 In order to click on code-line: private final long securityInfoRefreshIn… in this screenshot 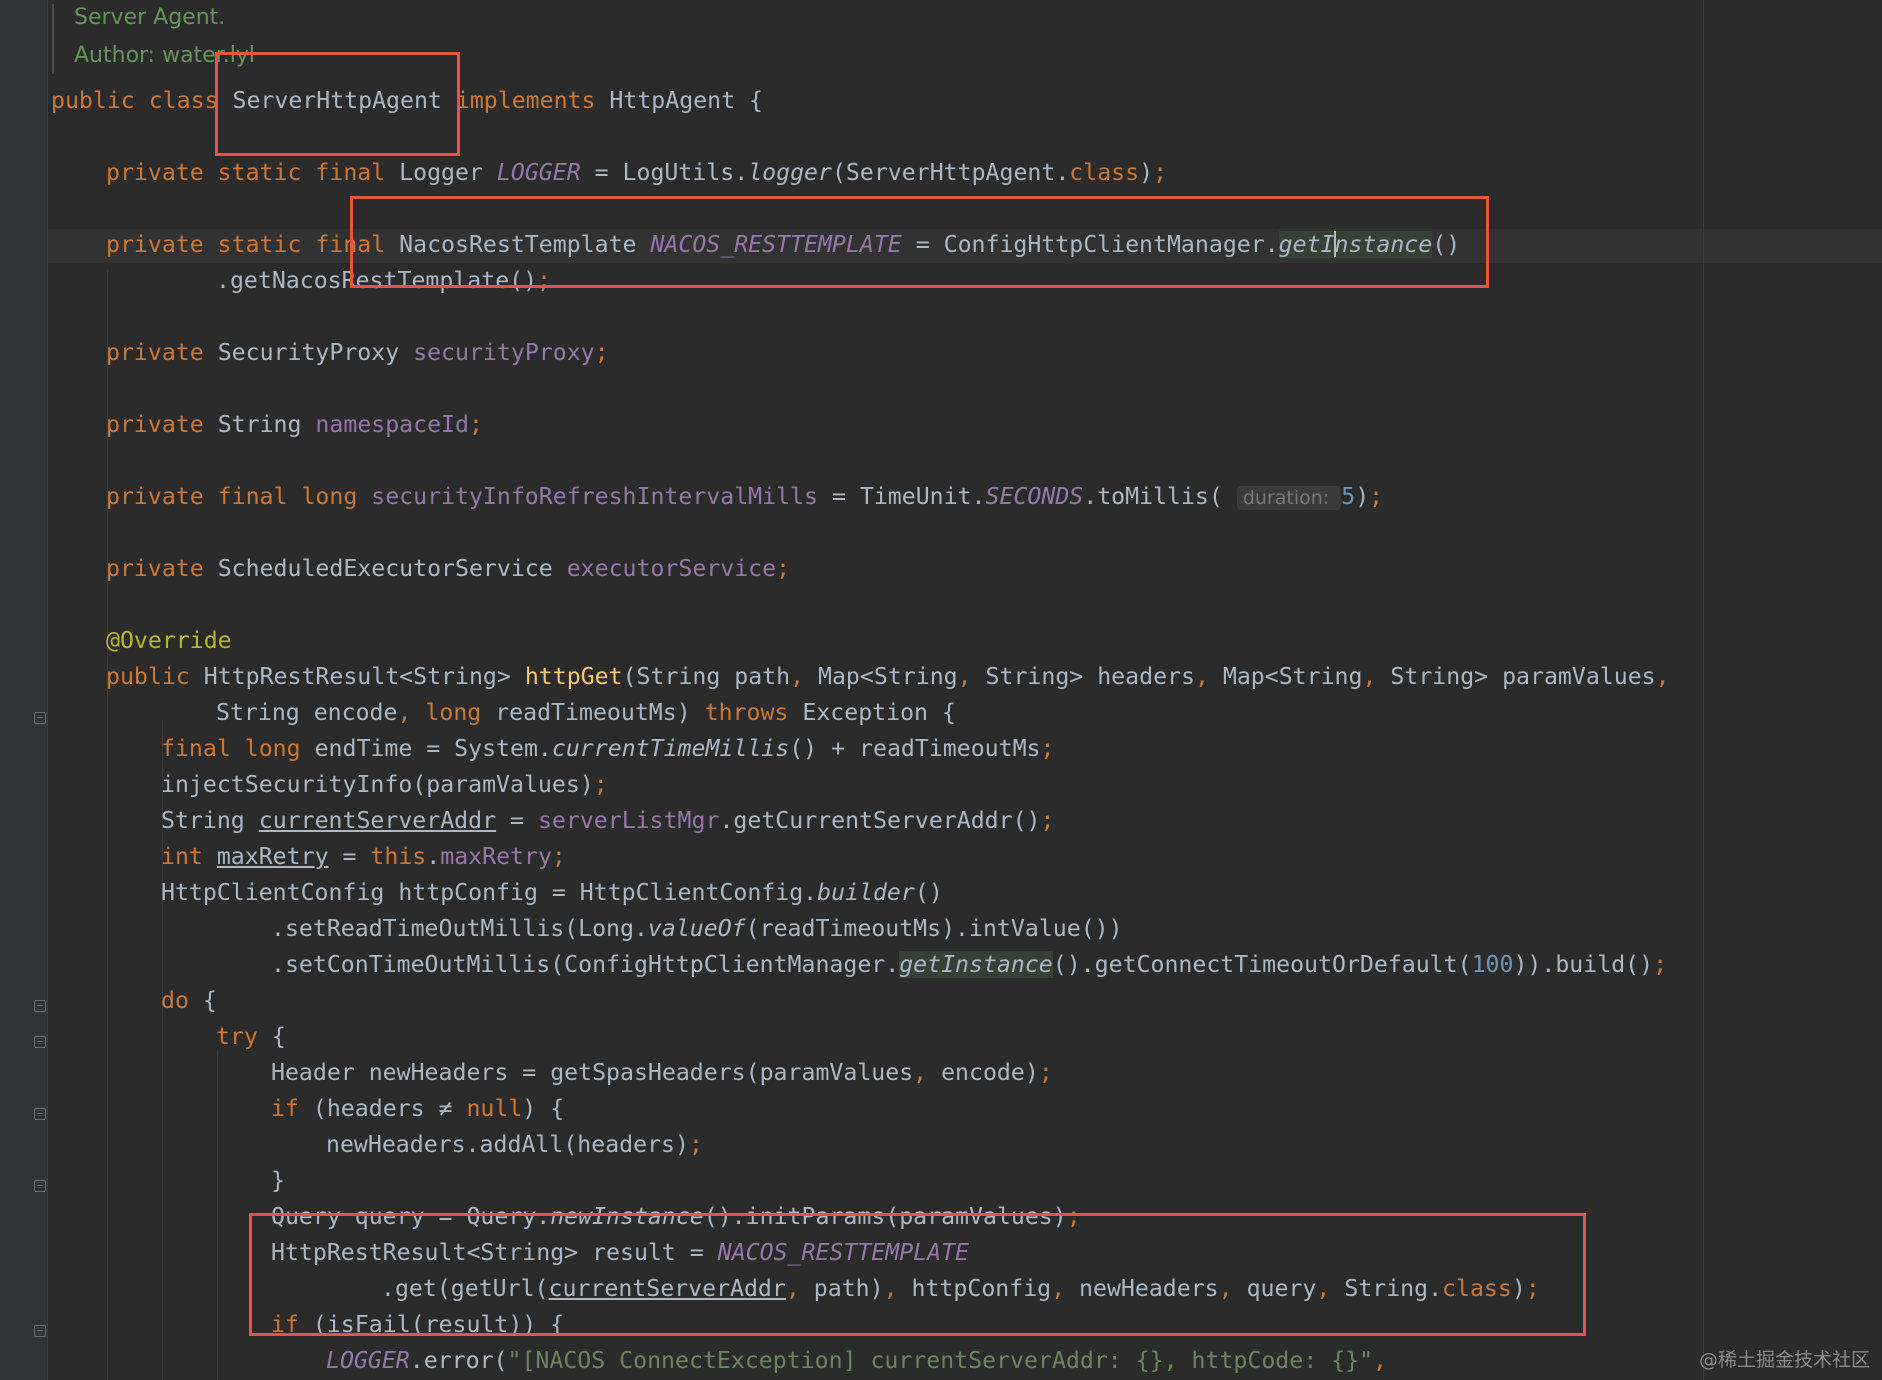, I will do `click(744, 497)`.